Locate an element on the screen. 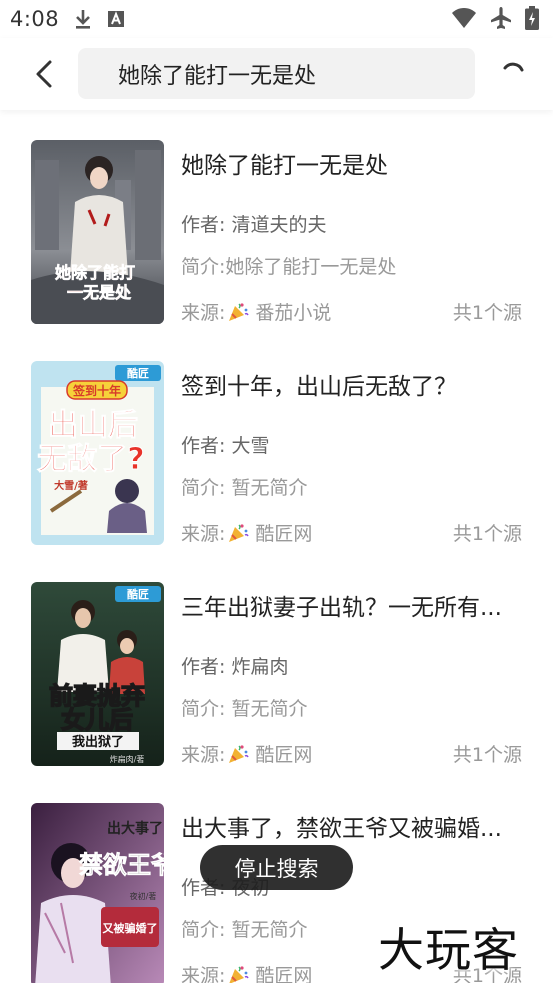 The width and height of the screenshot is (553, 983). watermark-logo: 大玩客 is located at coordinates (448, 950).